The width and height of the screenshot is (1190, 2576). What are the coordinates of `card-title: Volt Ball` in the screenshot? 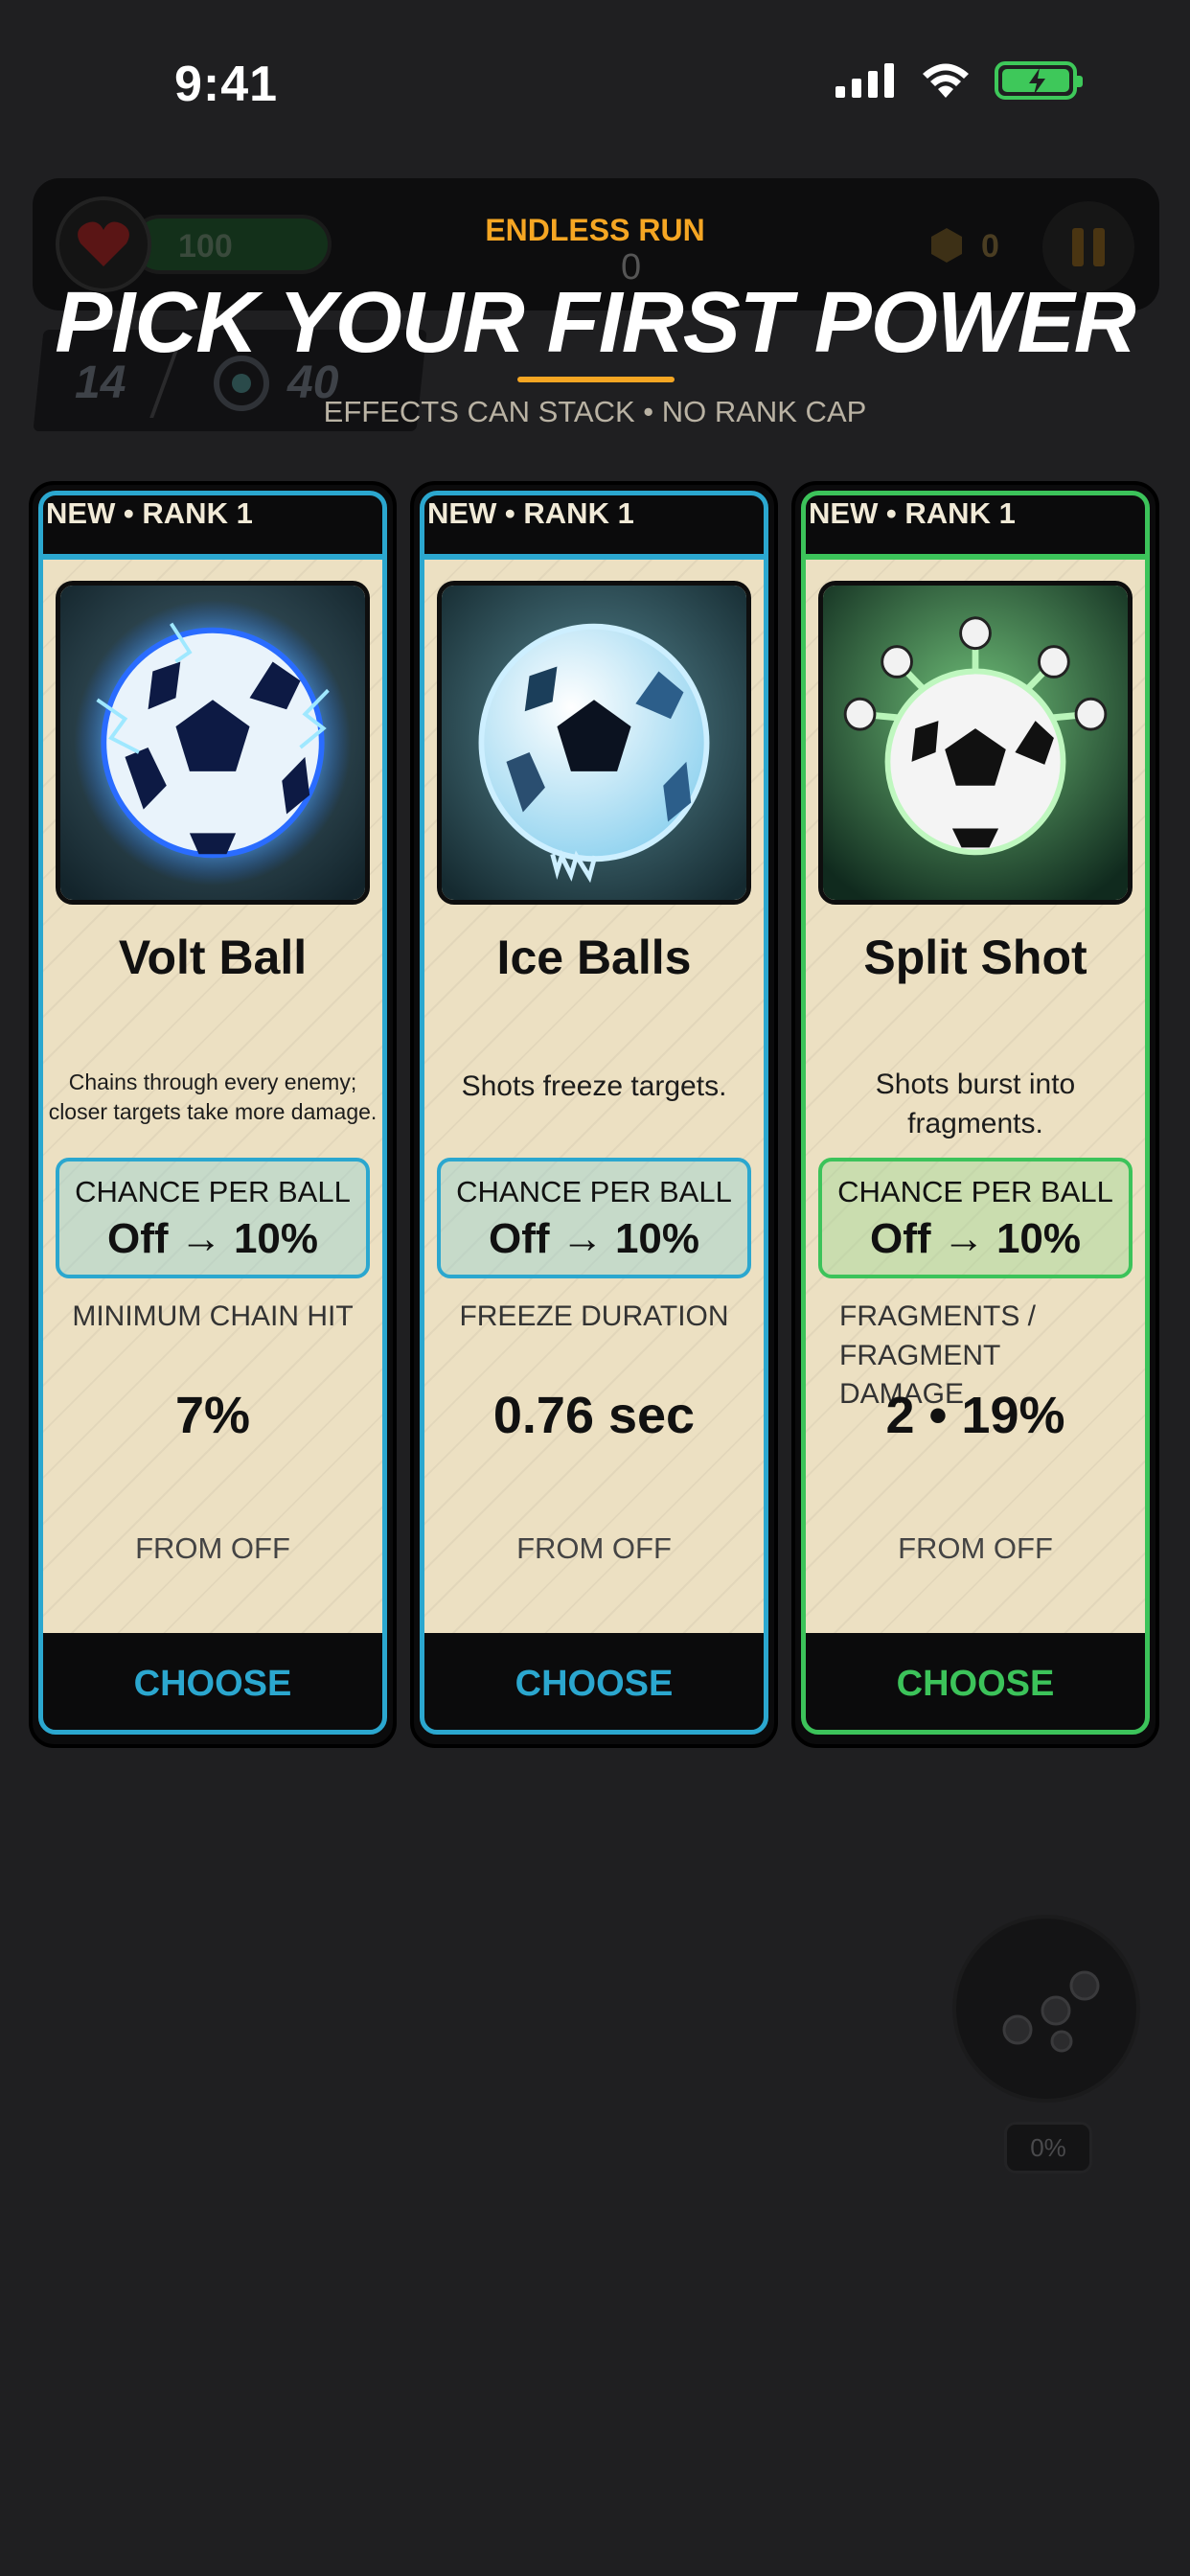 It's located at (213, 957).